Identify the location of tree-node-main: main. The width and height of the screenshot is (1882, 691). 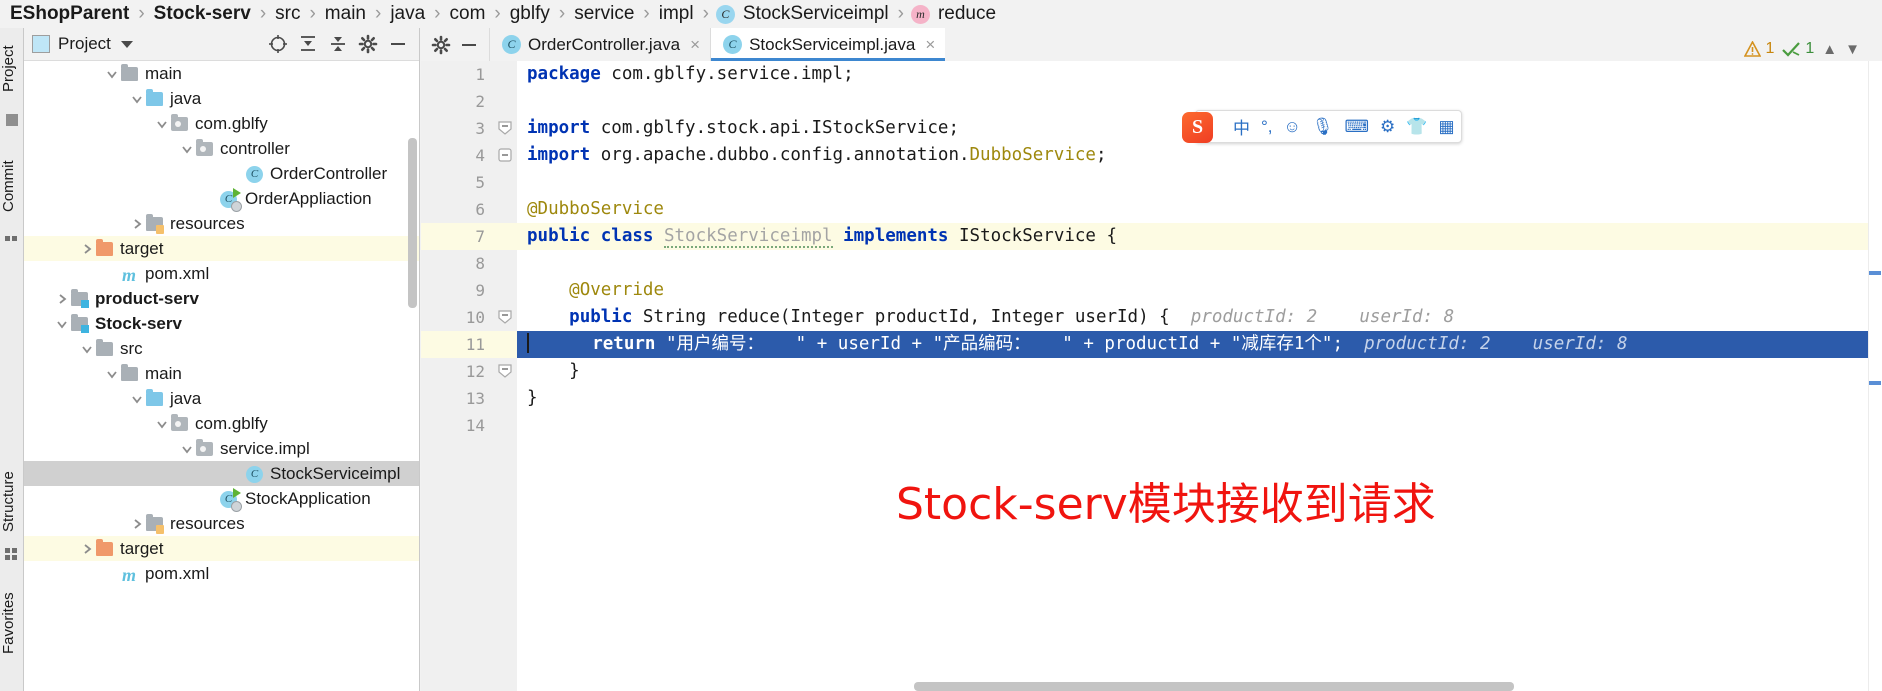
(221, 373).